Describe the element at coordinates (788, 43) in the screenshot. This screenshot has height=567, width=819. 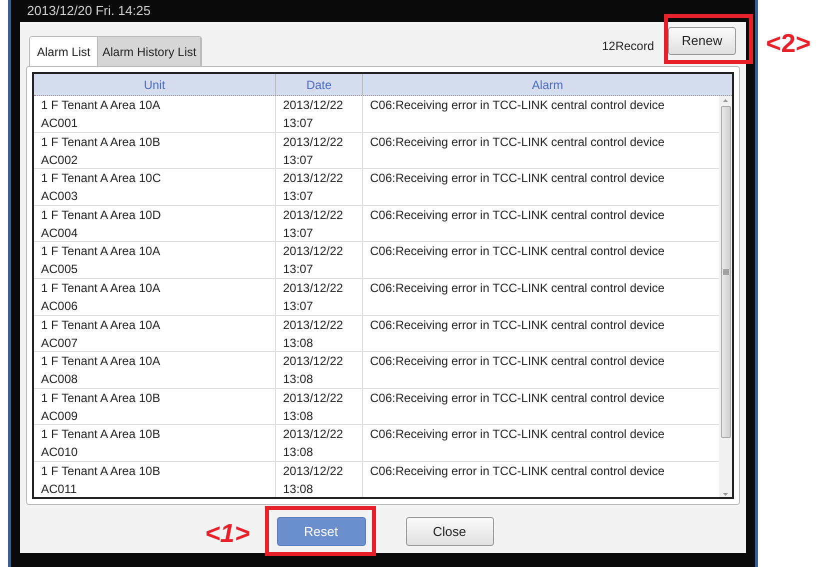
I see `callout-label: <2>` at that location.